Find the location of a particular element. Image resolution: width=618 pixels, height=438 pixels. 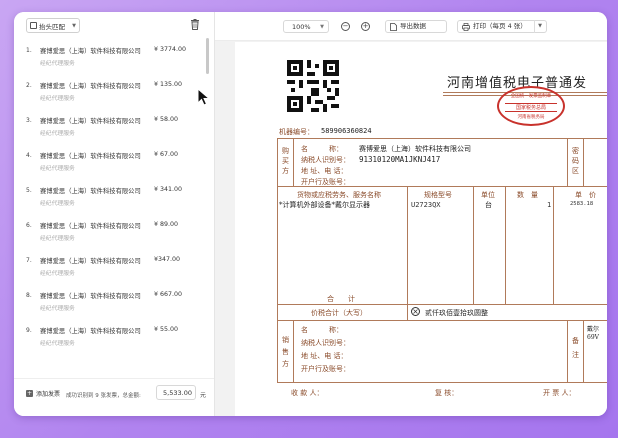

column-unit-price: 单 价 is located at coordinates (585, 195).